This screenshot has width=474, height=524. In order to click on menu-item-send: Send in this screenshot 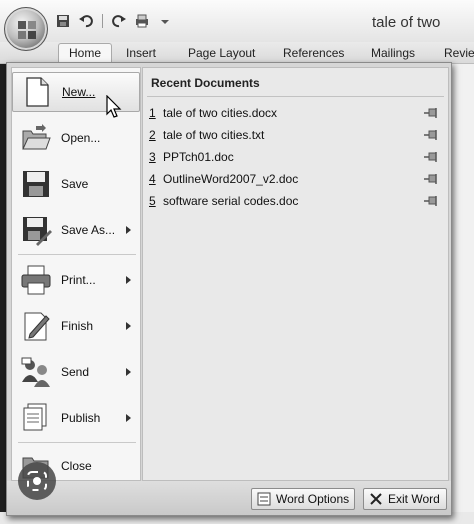, I will do `click(76, 372)`.